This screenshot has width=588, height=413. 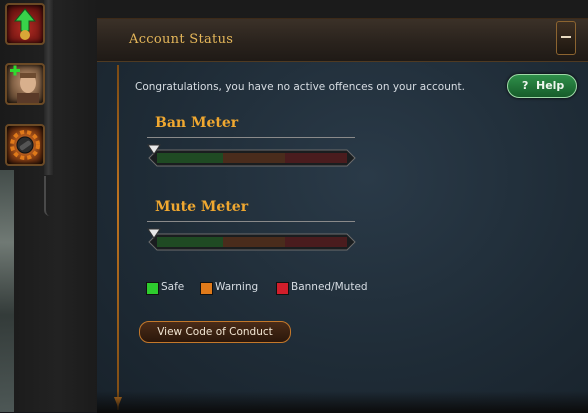 What do you see at coordinates (48, 87) in the screenshot?
I see `rail-bar` at bounding box center [48, 87].